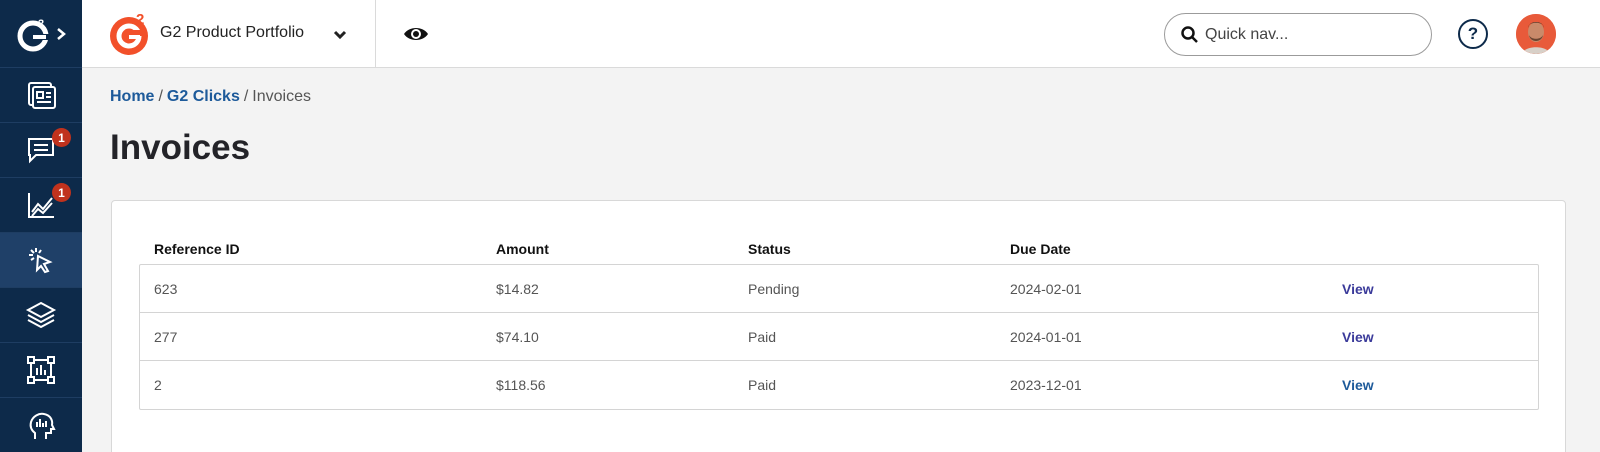 Image resolution: width=1600 pixels, height=452 pixels. I want to click on layers-icon, so click(41, 315).